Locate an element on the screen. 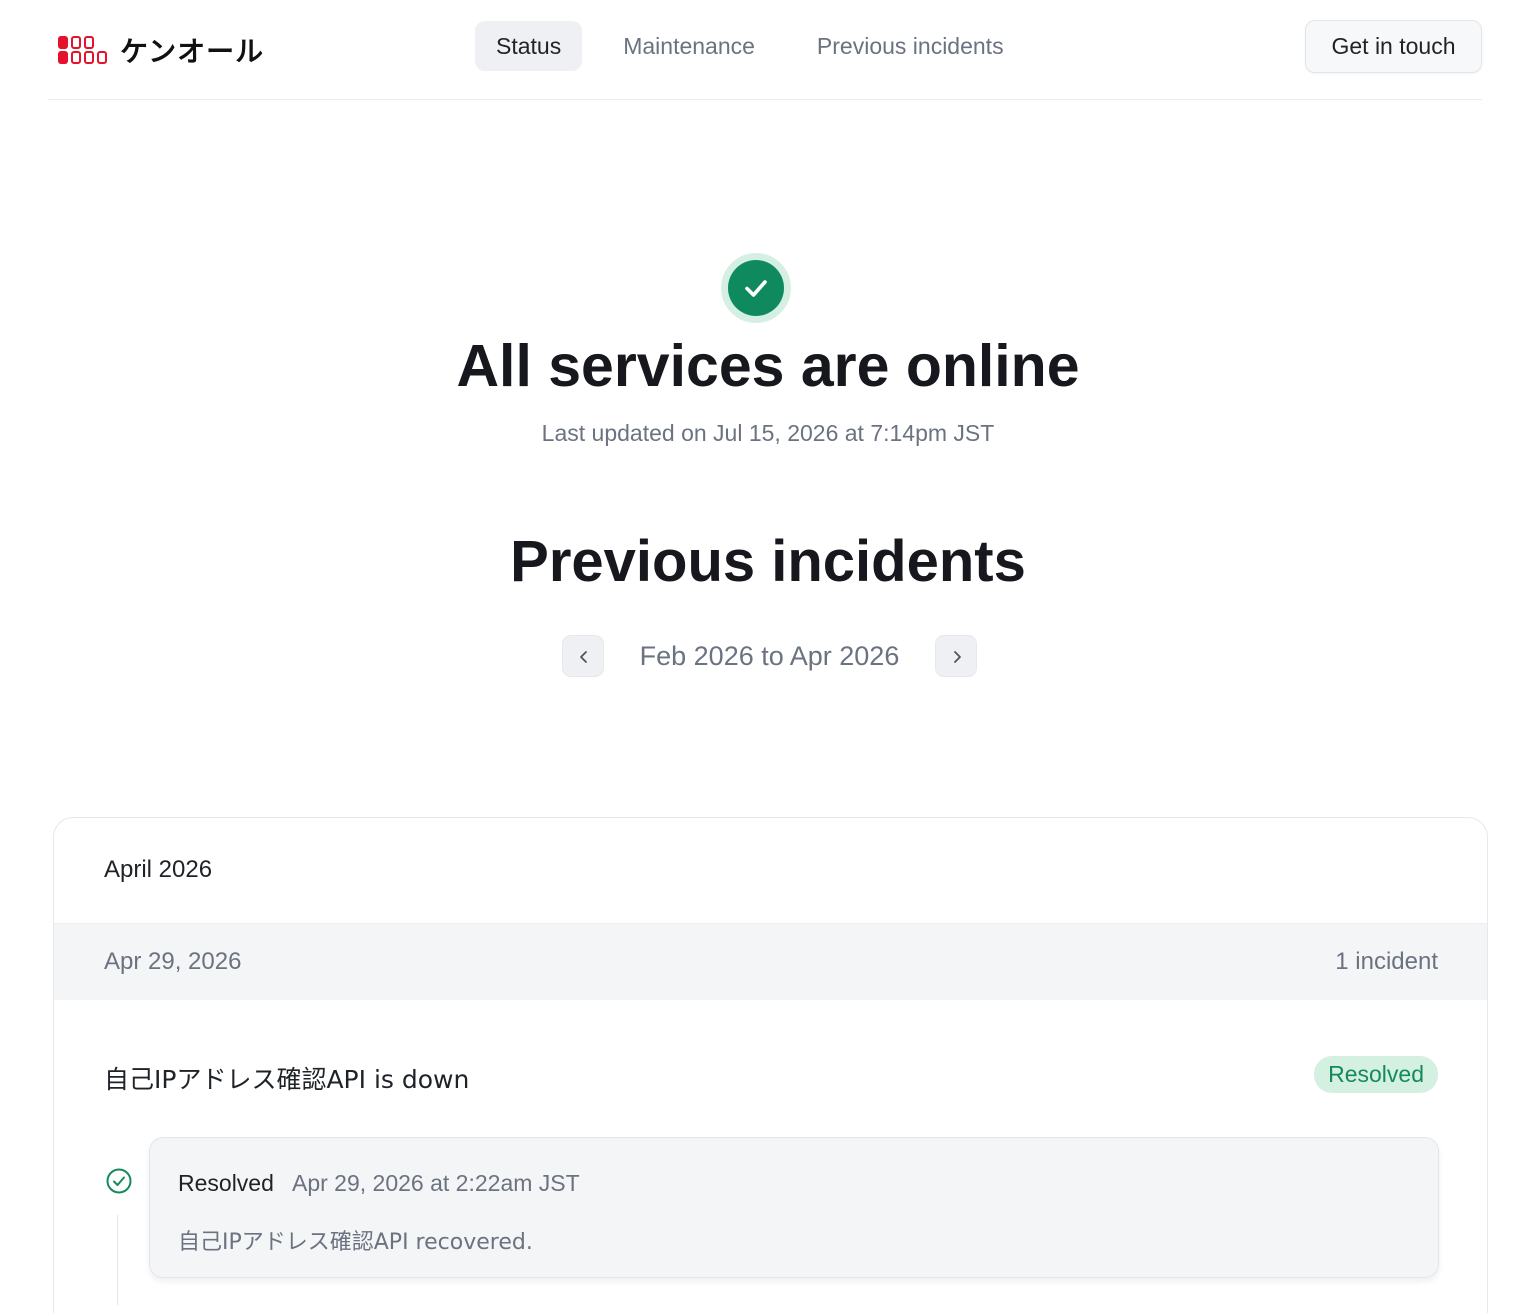 The height and width of the screenshot is (1313, 1536). main-nav: Status Maintenance Previous incidents is located at coordinates (750, 46).